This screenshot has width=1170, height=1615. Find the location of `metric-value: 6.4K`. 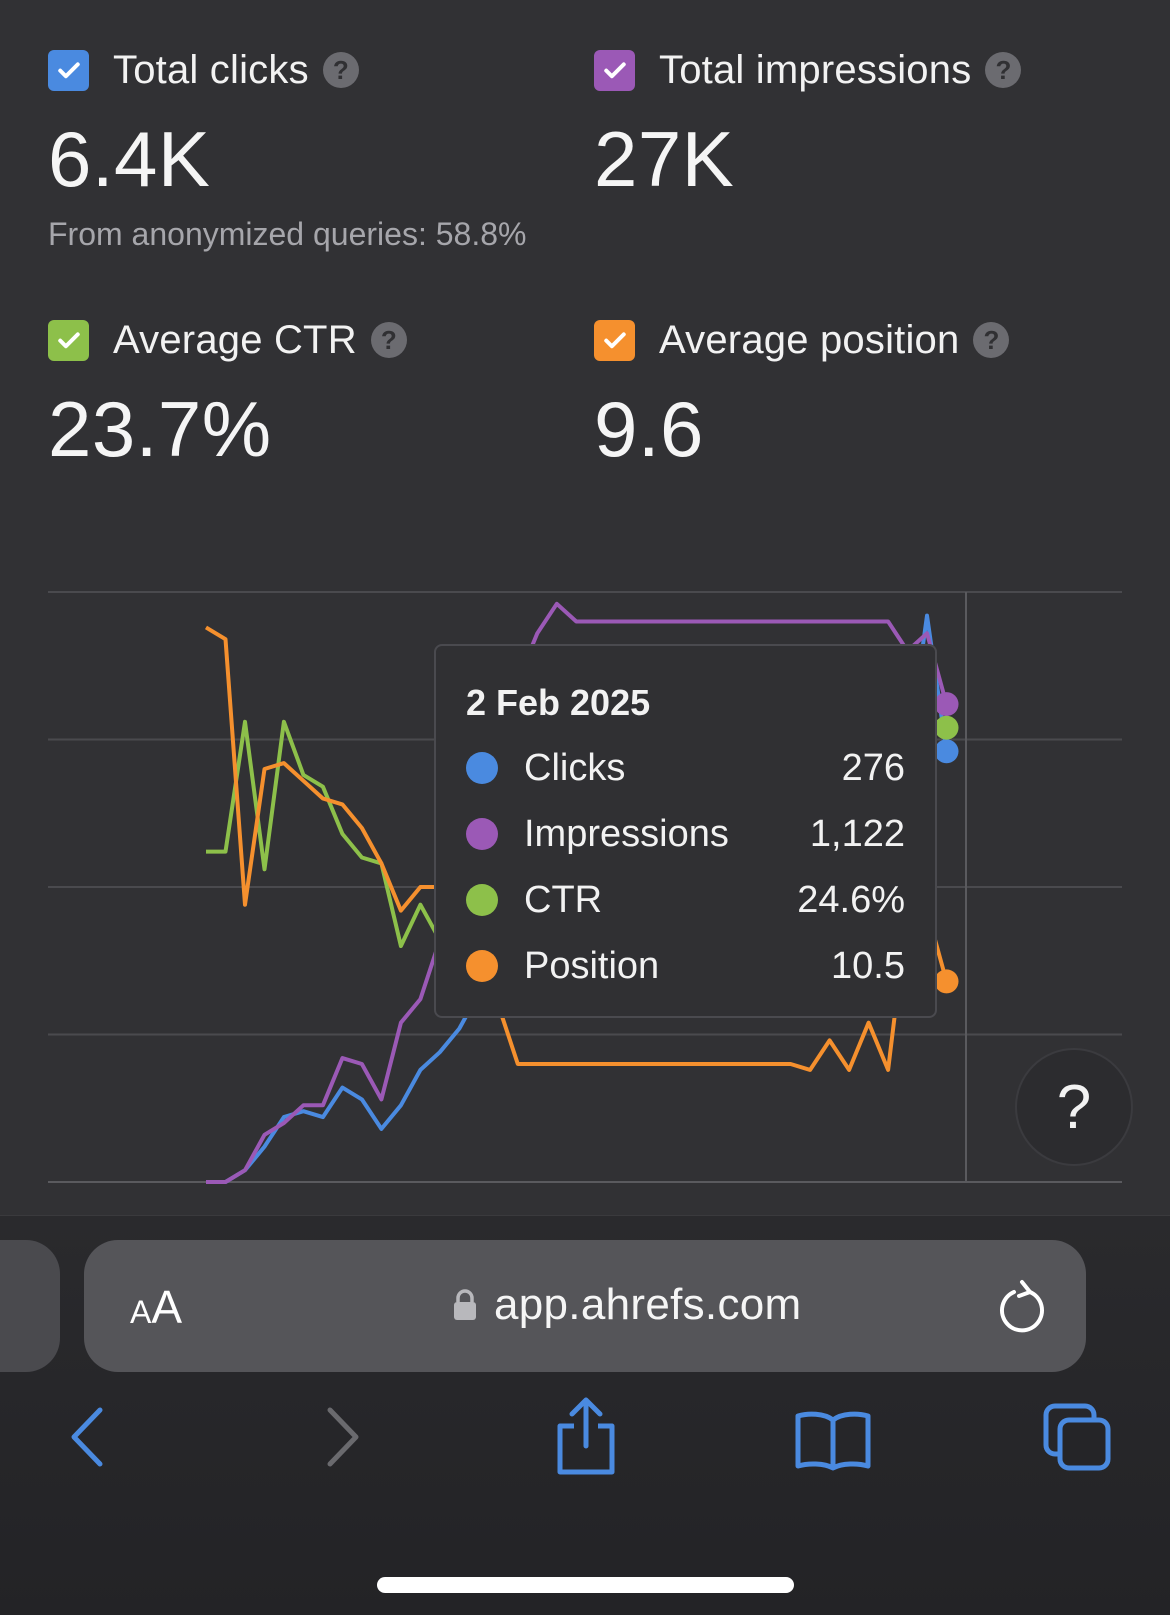

metric-value: 6.4K is located at coordinates (129, 159).